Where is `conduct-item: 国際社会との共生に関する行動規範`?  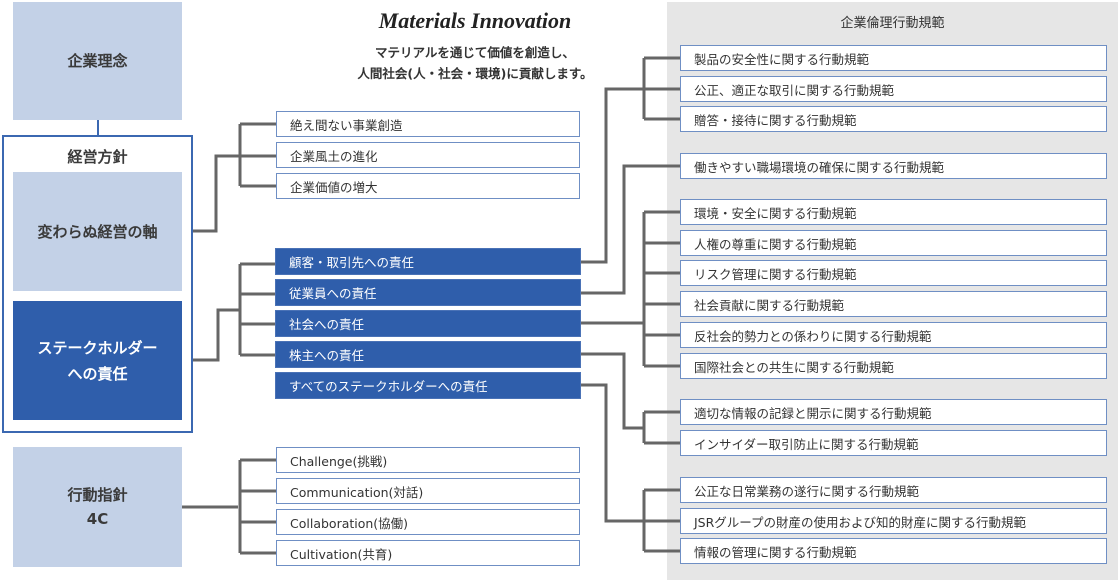 conduct-item: 国際社会との共生に関する行動規範 is located at coordinates (893, 366).